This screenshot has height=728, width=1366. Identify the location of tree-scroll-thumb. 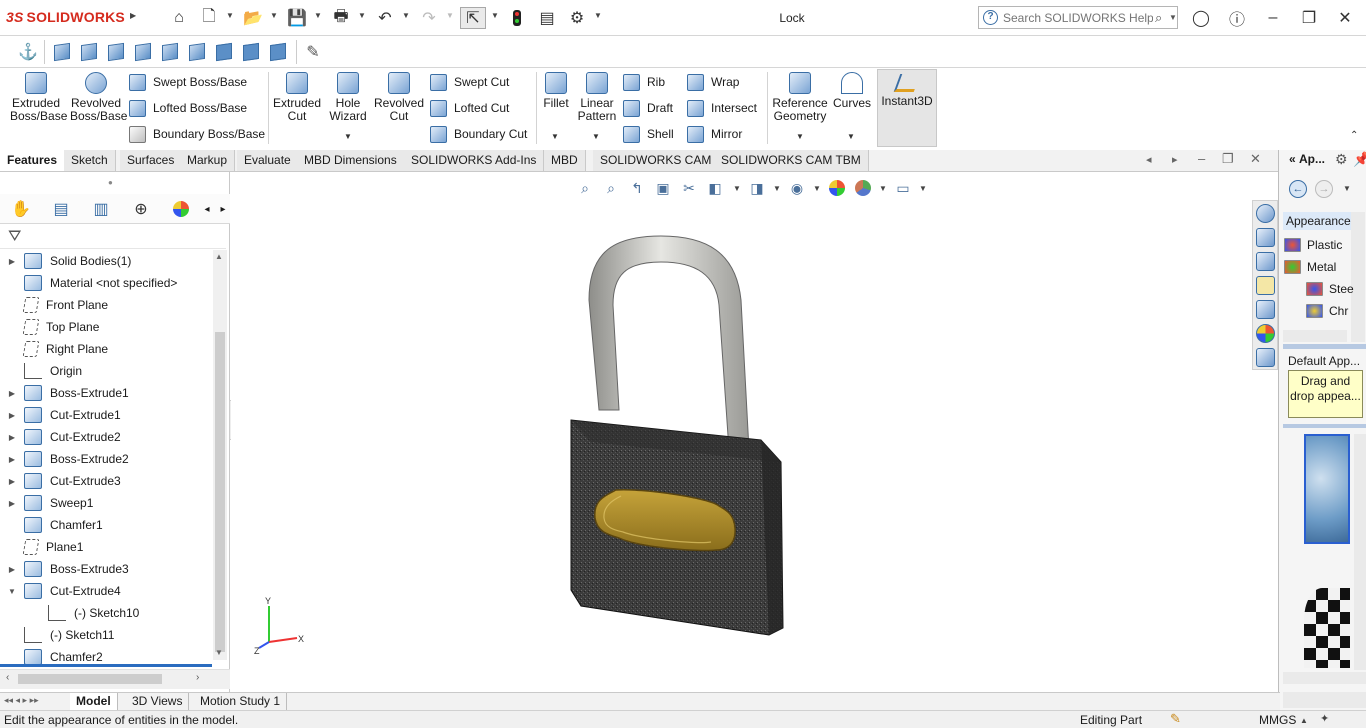
(220, 492).